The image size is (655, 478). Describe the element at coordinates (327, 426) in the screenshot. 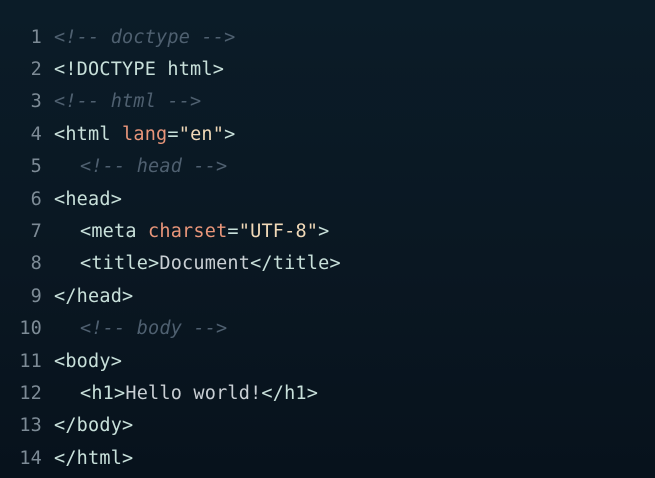

I see `code-line: 13 </body>` at that location.